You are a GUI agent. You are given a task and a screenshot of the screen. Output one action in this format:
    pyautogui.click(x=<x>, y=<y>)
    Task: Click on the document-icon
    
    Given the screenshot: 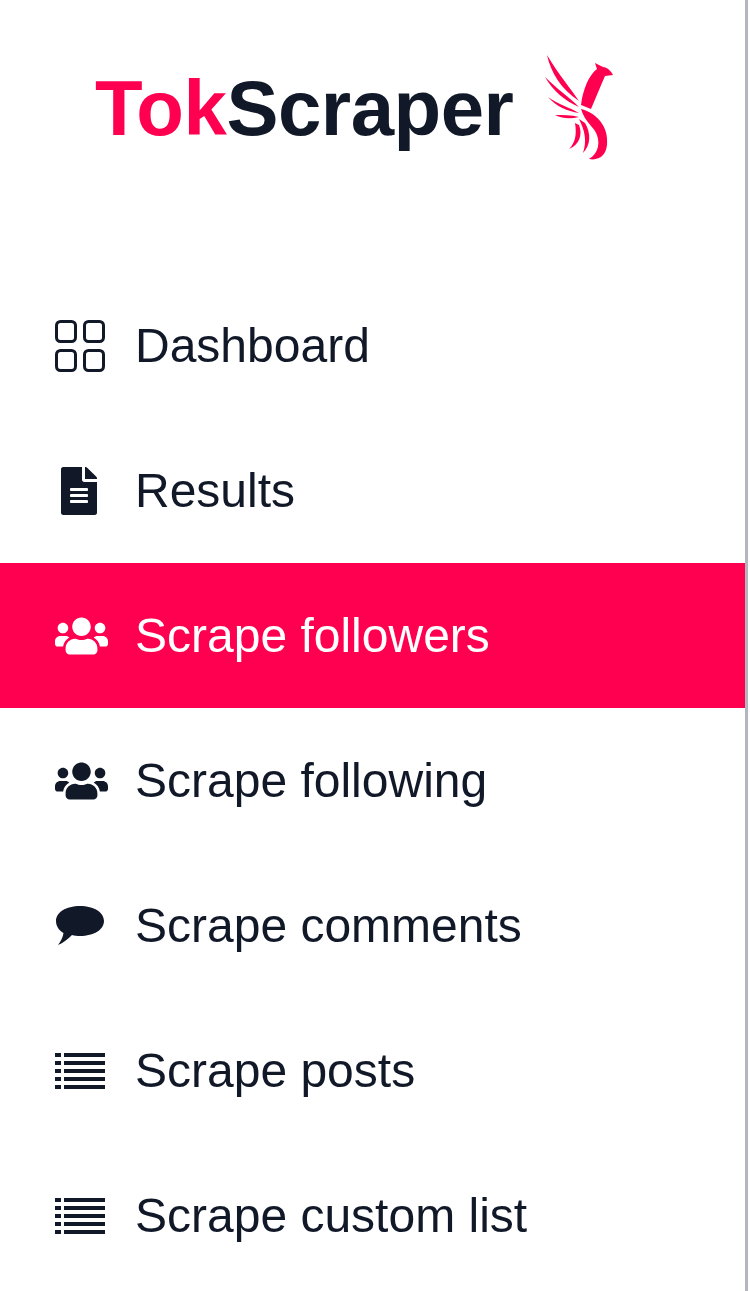 What is the action you would take?
    pyautogui.click(x=79, y=490)
    